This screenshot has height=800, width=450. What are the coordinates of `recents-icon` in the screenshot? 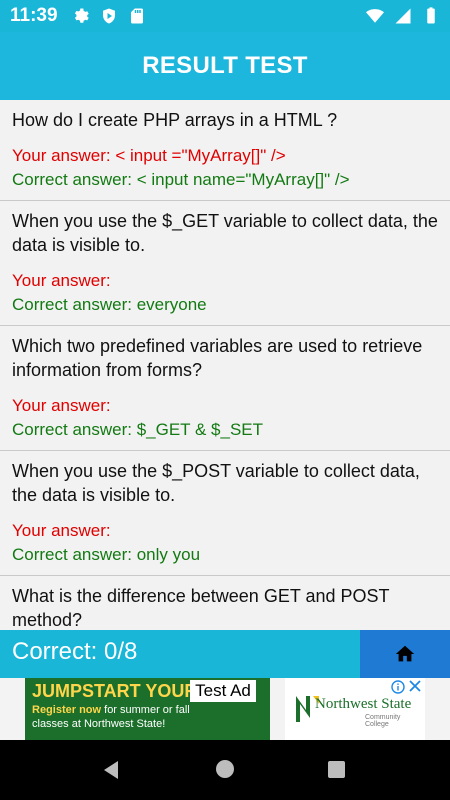 It's located at (336, 769).